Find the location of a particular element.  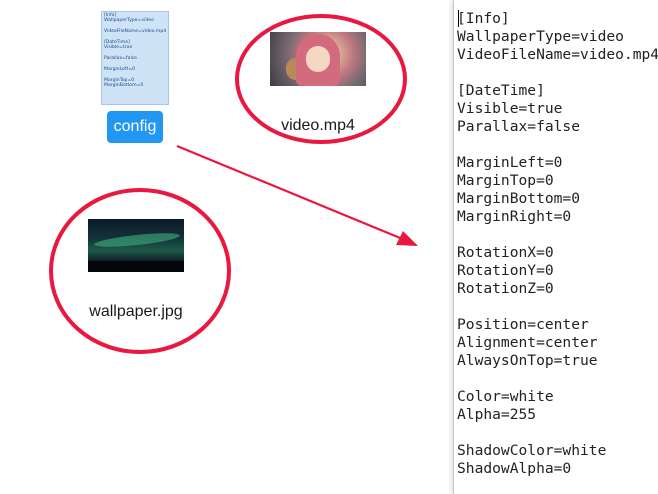

editor-line: MarginLeft=0 is located at coordinates (509, 163).